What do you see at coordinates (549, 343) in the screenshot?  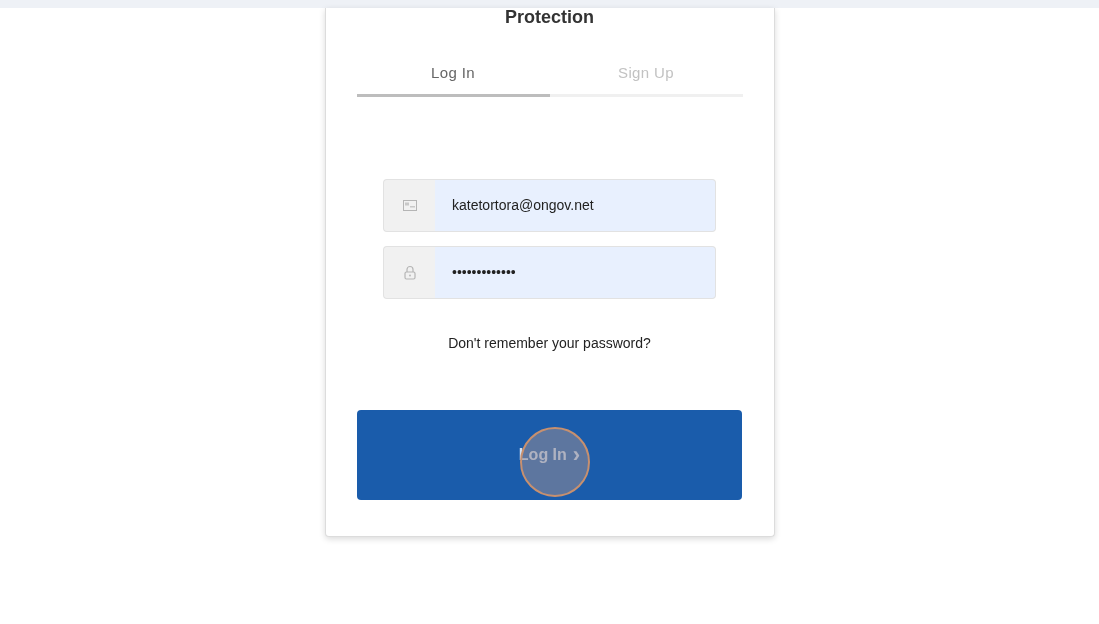 I see `forgot-password-link: Don't remember your password?` at bounding box center [549, 343].